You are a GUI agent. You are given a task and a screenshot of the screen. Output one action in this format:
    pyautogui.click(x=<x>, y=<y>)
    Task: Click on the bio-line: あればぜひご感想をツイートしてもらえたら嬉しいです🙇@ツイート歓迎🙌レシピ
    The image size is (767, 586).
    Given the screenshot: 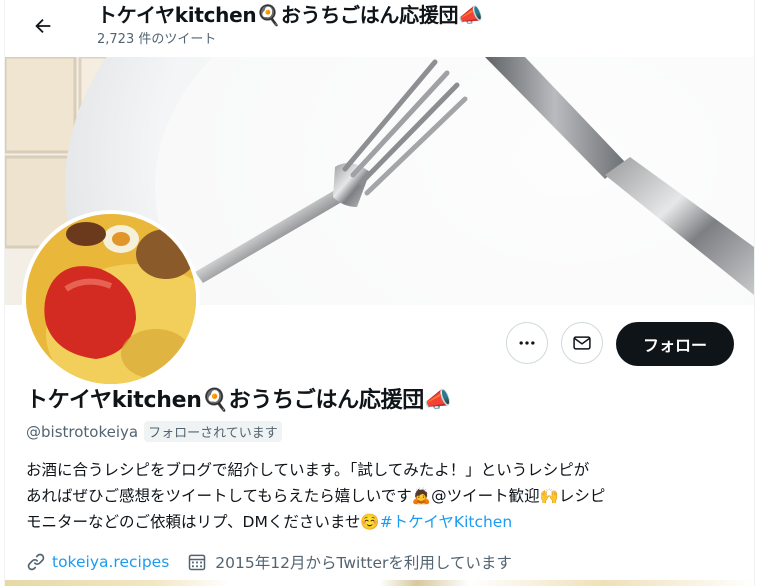 What is the action you would take?
    pyautogui.click(x=316, y=496)
    